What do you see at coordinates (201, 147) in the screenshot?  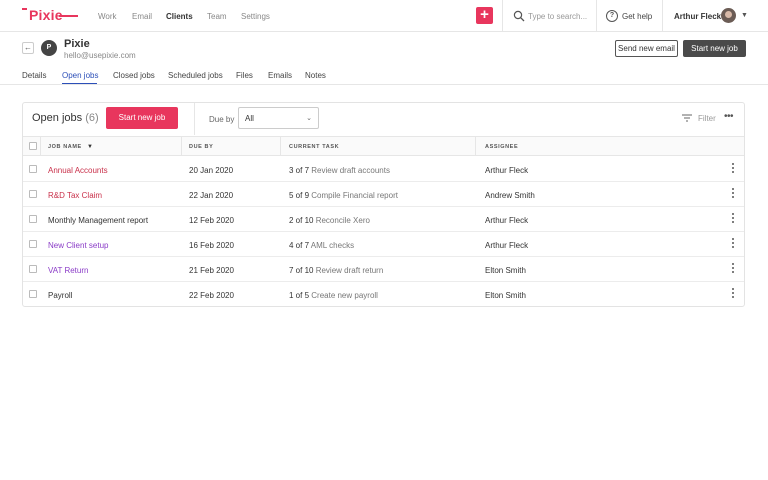 I see `header-due-by: DUE BY` at bounding box center [201, 147].